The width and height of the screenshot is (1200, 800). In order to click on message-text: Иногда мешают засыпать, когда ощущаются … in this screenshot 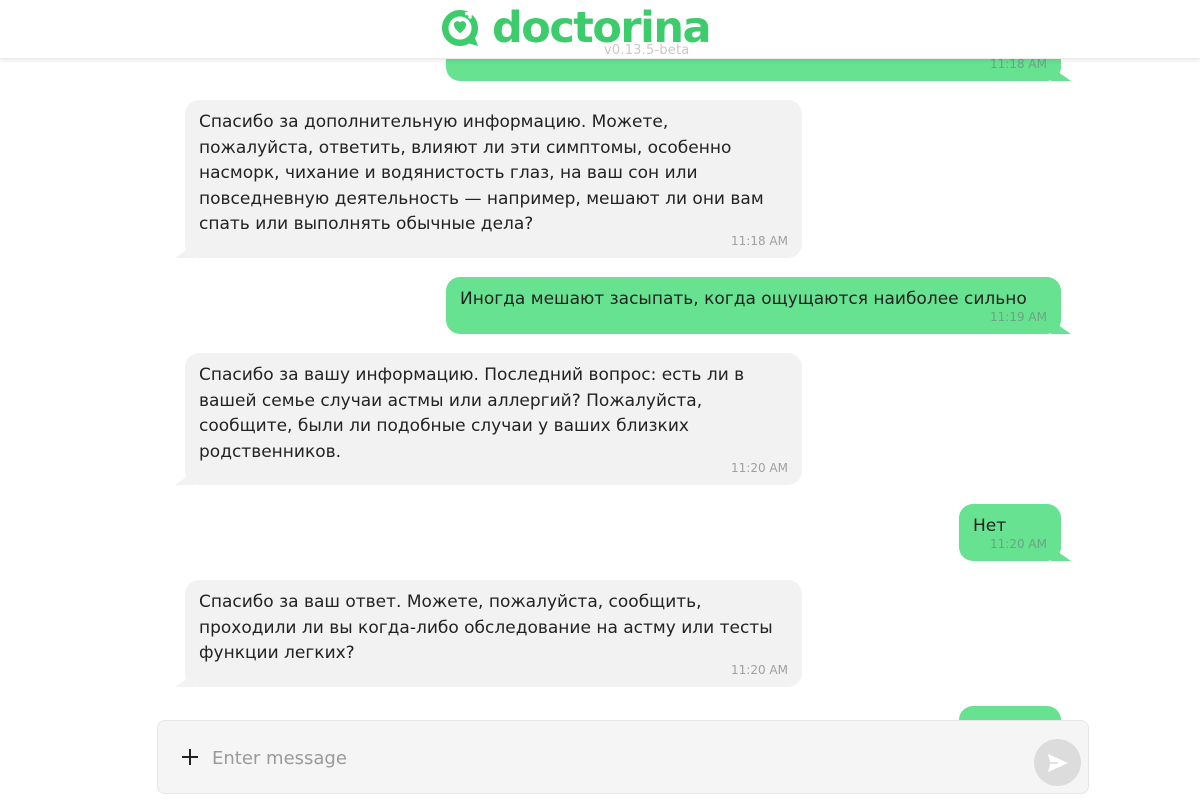, I will do `click(743, 299)`.